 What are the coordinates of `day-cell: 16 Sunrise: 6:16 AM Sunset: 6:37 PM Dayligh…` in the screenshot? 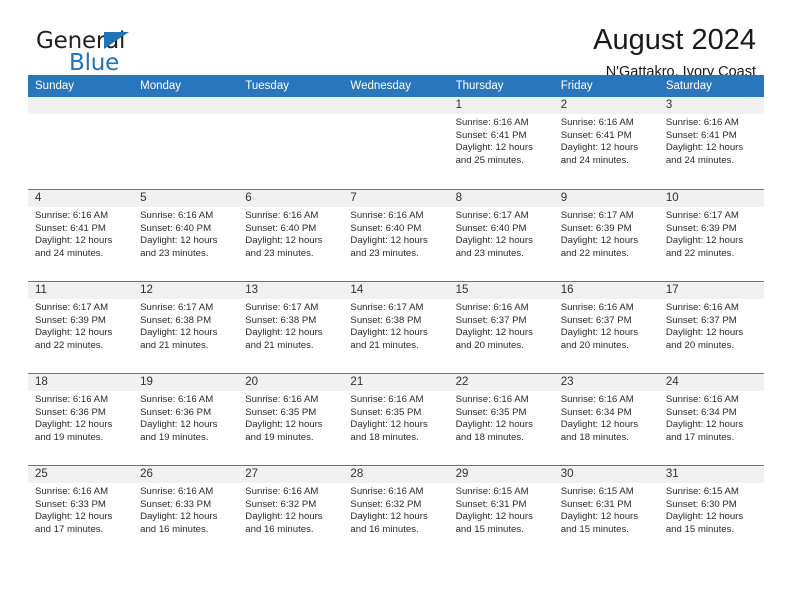 It's located at (606, 327).